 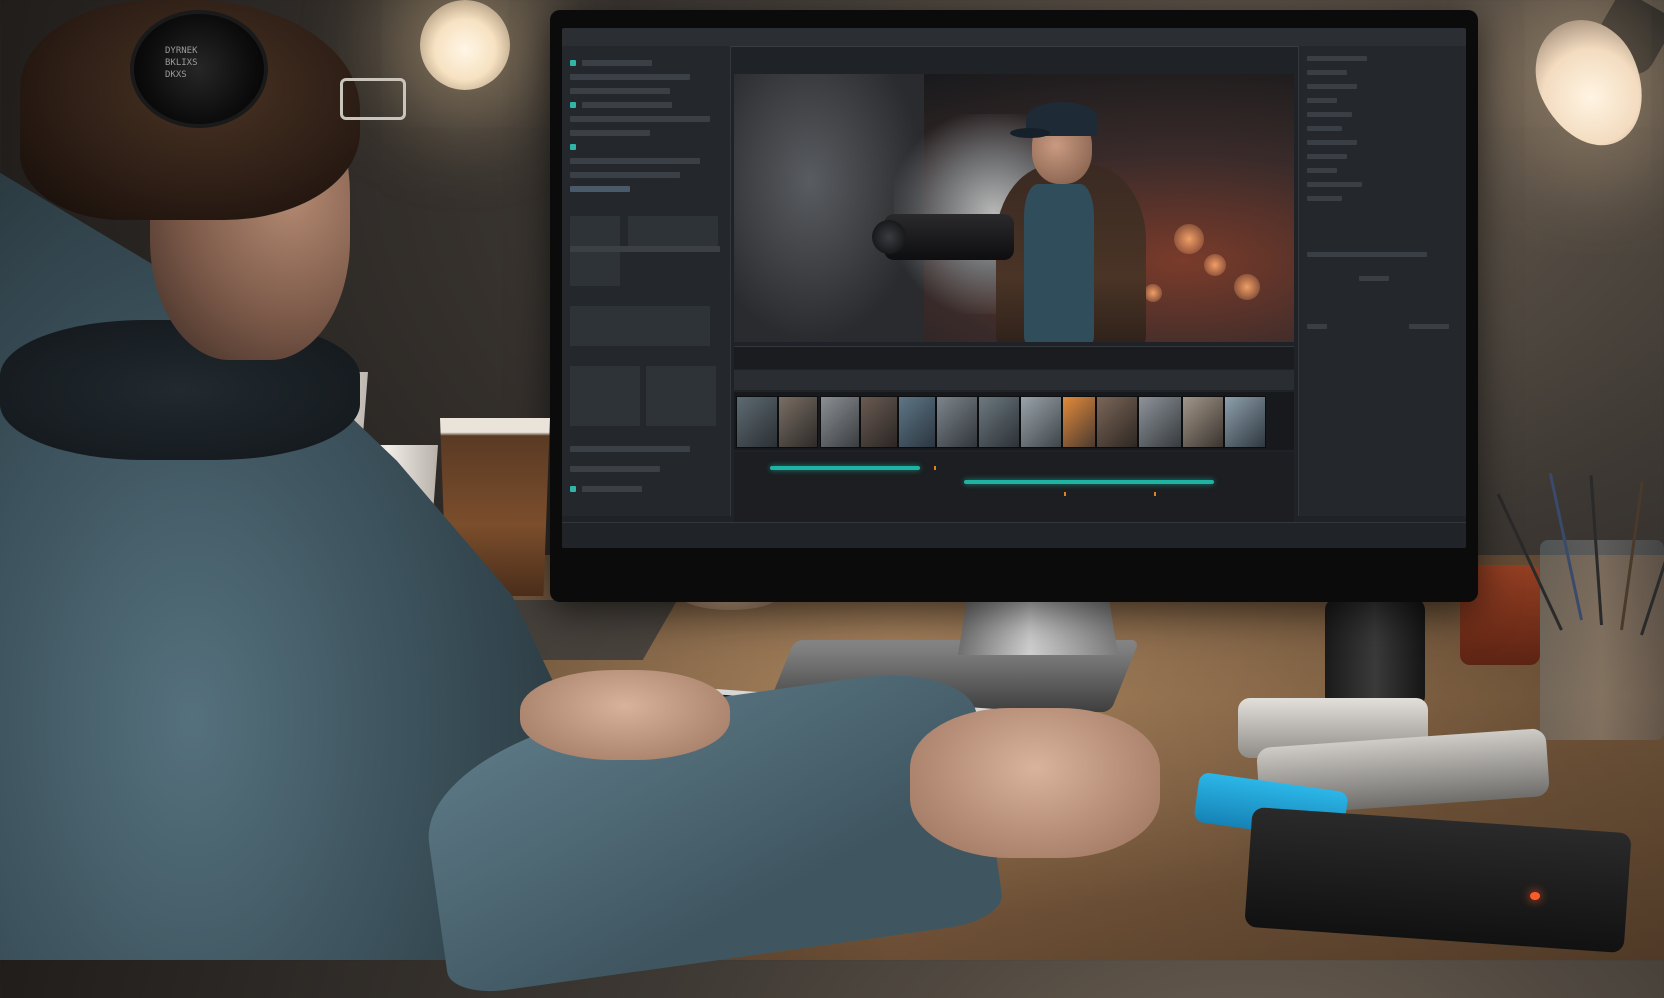 What do you see at coordinates (1375, 653) in the screenshot?
I see `speaker` at bounding box center [1375, 653].